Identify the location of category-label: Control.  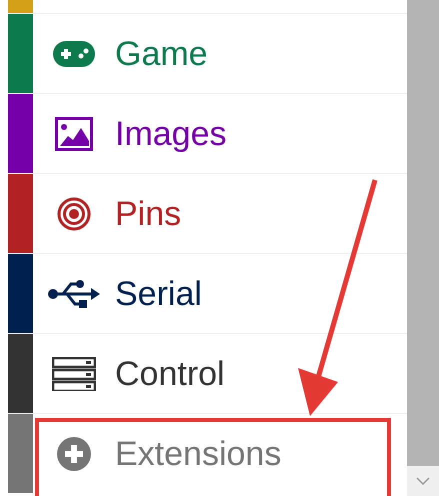
(170, 373).